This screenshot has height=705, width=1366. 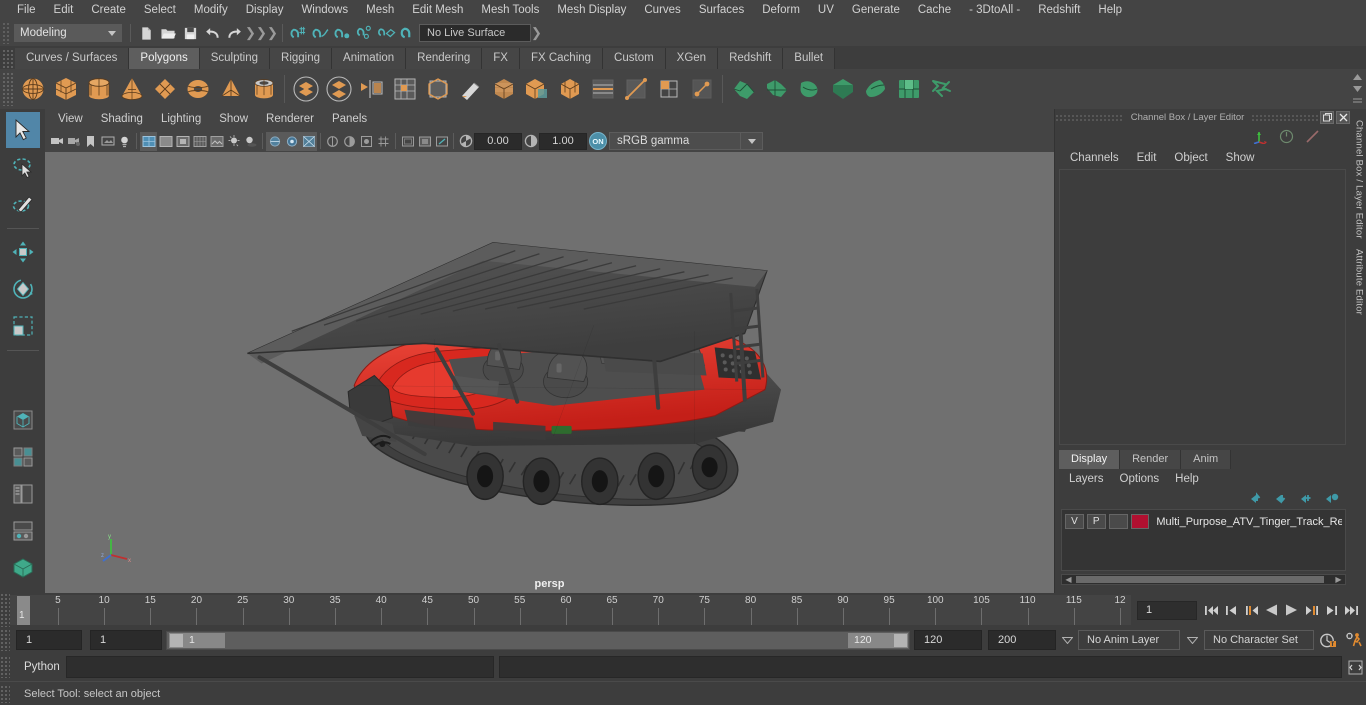 I want to click on shelf-tab-custom: Custom, so click(x=634, y=58).